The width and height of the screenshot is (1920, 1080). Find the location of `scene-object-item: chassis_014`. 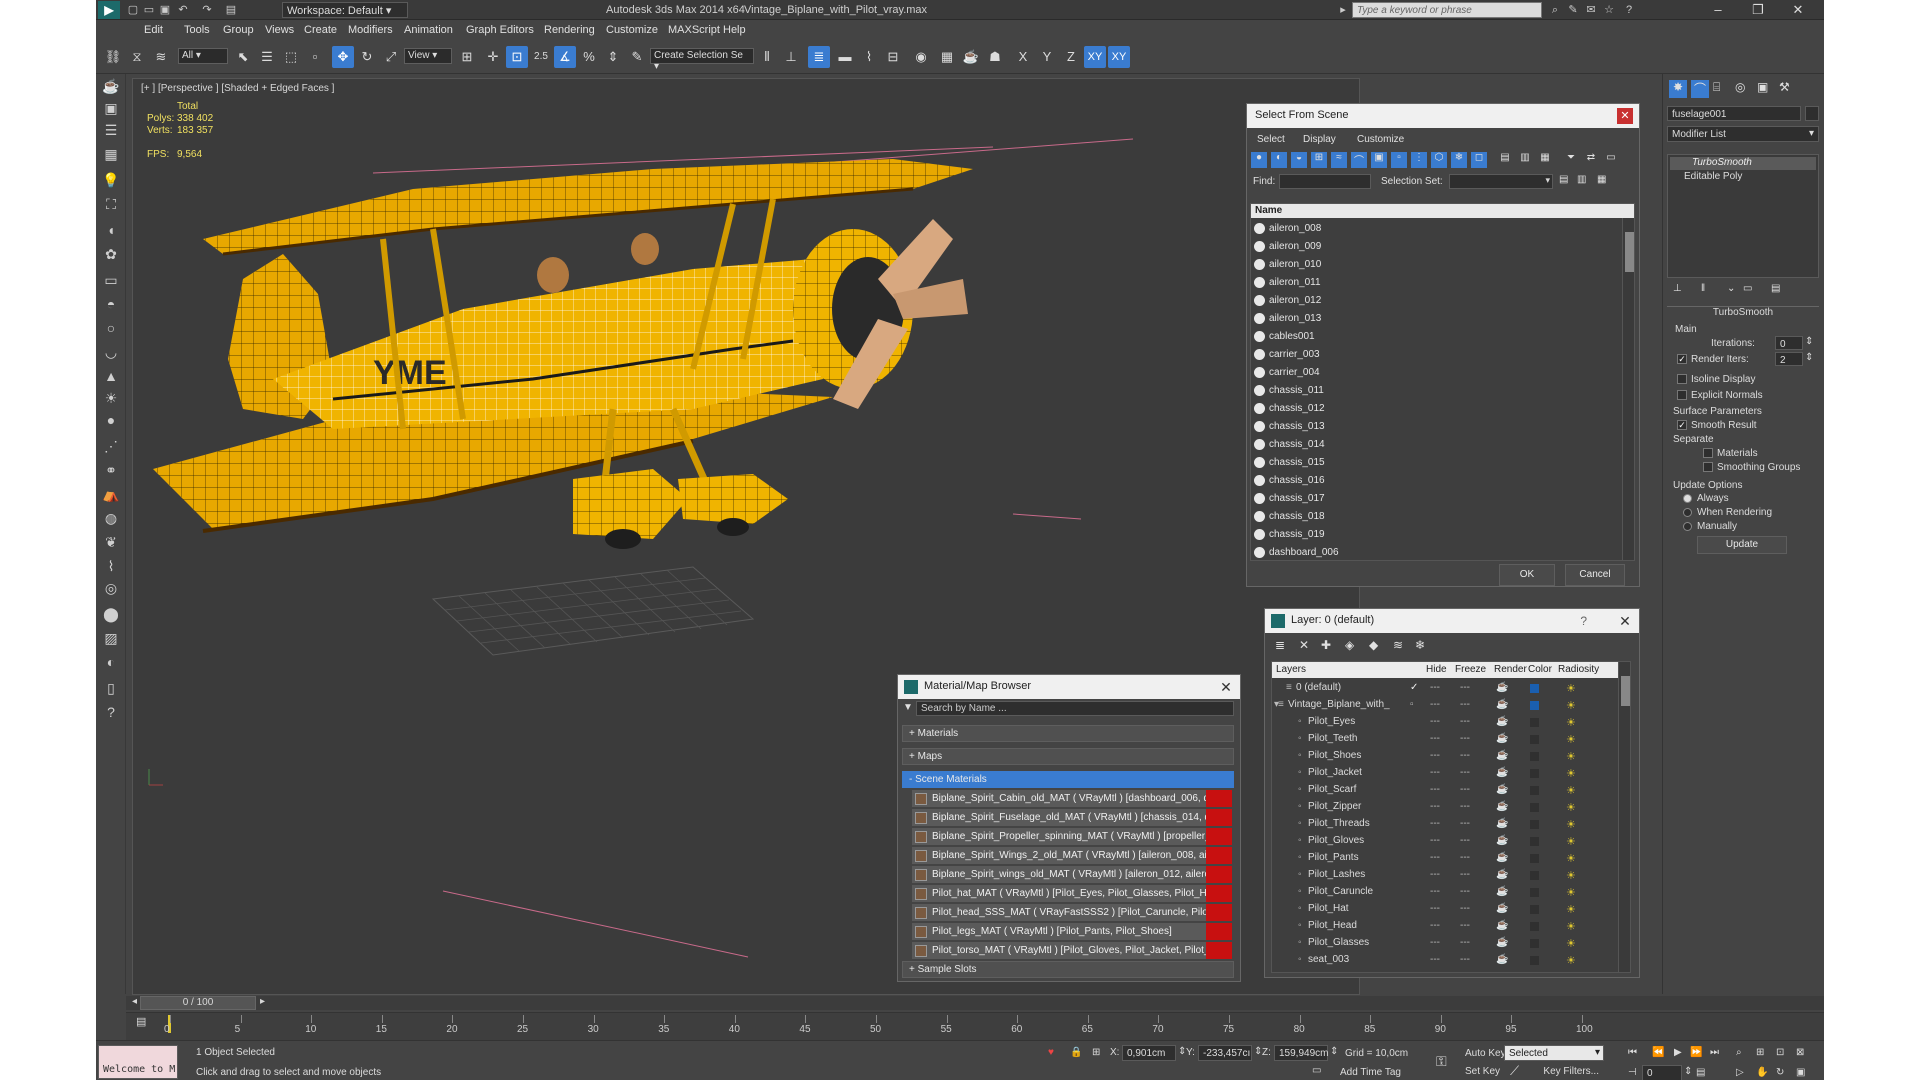

scene-object-item: chassis_014 is located at coordinates (1442, 445).